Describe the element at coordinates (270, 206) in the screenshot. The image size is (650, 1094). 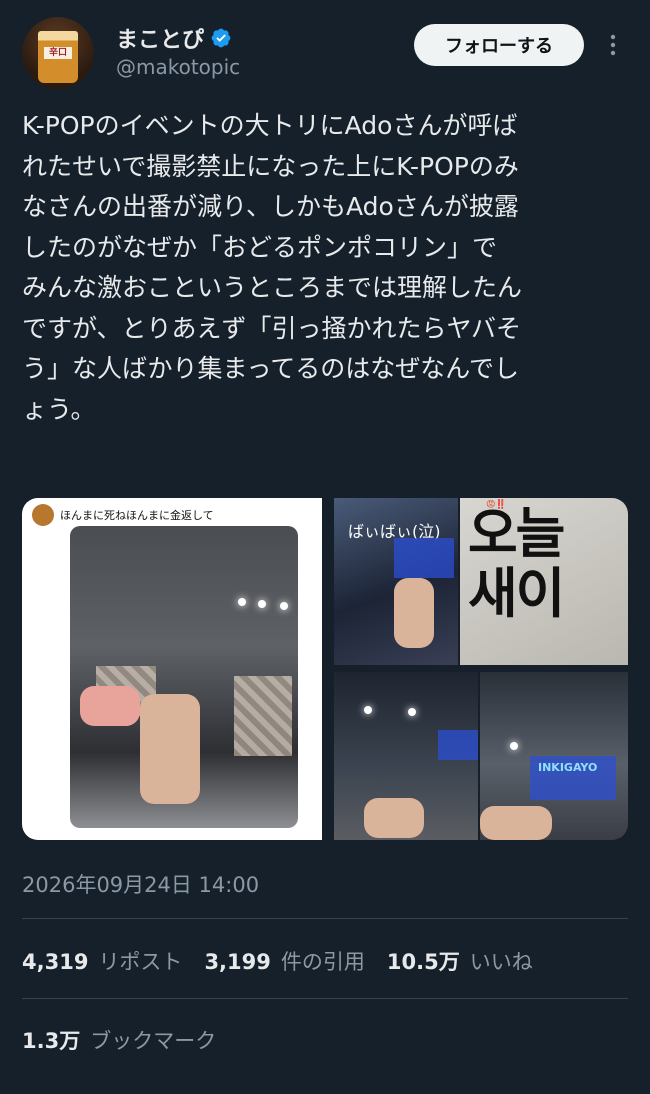
I see `tweet-line: なさんの出番が減り、しかもAdoさんが披露` at that location.